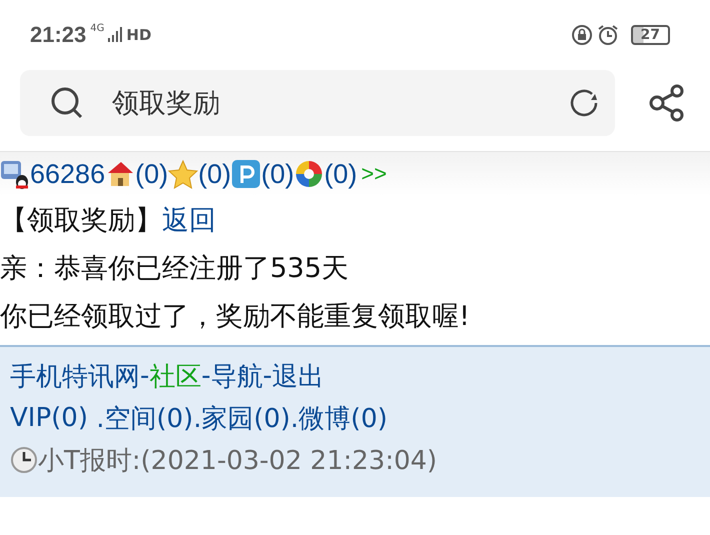 The image size is (710, 535). What do you see at coordinates (241, 418) in the screenshot?
I see `count-link: .家园(0)` at bounding box center [241, 418].